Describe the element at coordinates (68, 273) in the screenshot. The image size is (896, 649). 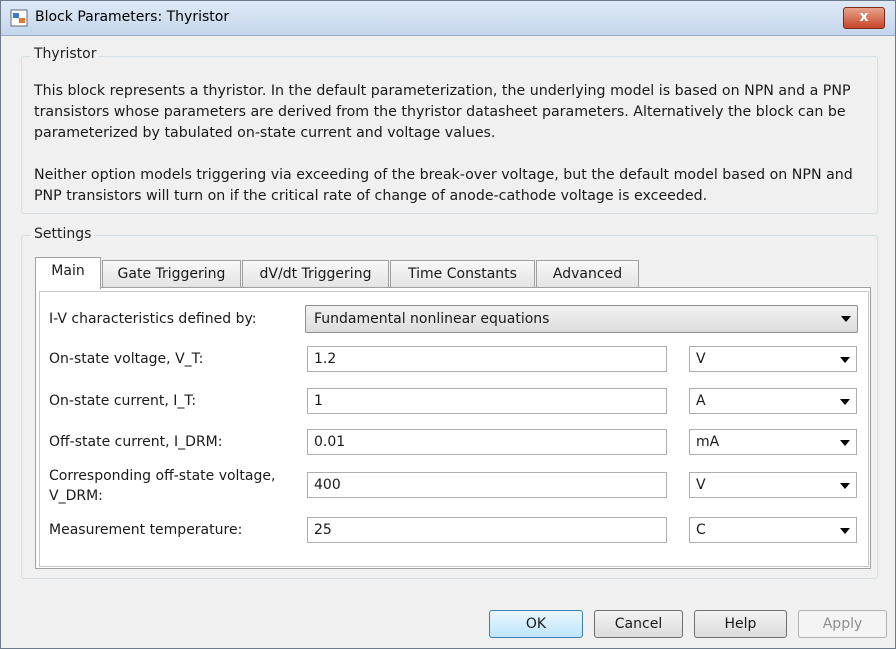
I see `tab-main: Main` at that location.